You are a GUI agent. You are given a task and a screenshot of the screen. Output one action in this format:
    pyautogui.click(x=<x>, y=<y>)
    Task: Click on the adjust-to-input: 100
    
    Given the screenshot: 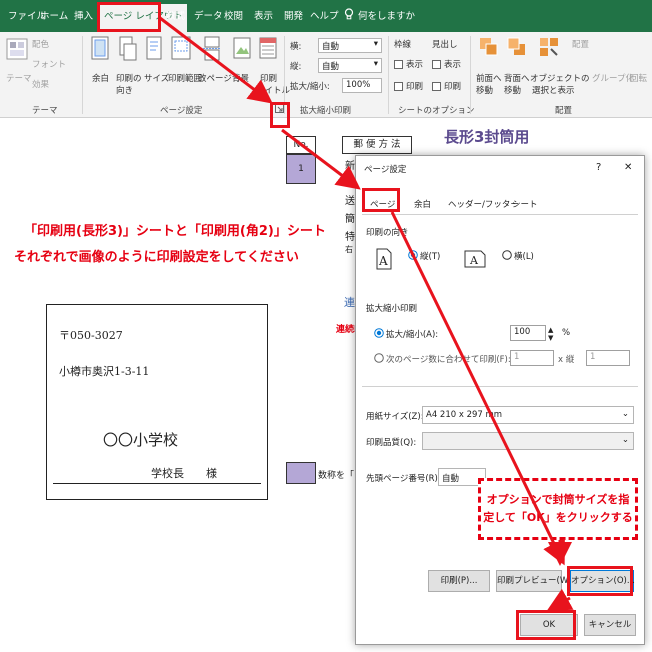 What is the action you would take?
    pyautogui.click(x=528, y=333)
    